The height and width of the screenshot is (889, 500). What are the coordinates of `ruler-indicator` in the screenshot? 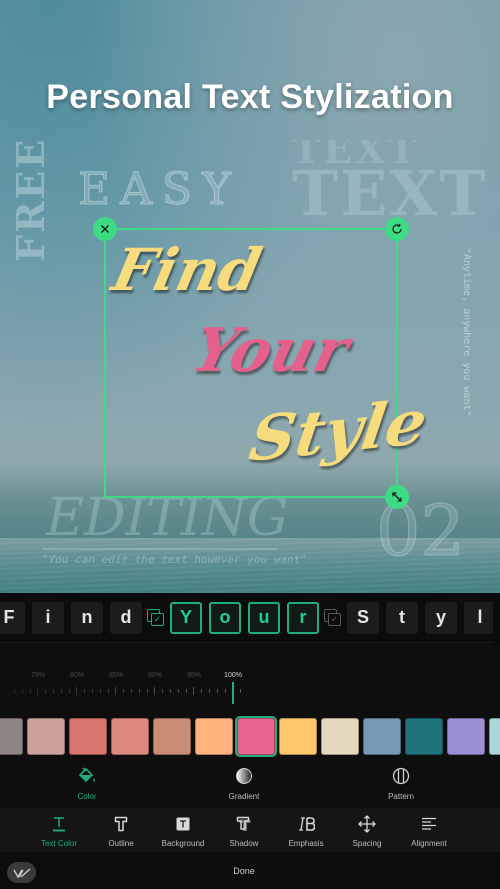 It's located at (233, 693).